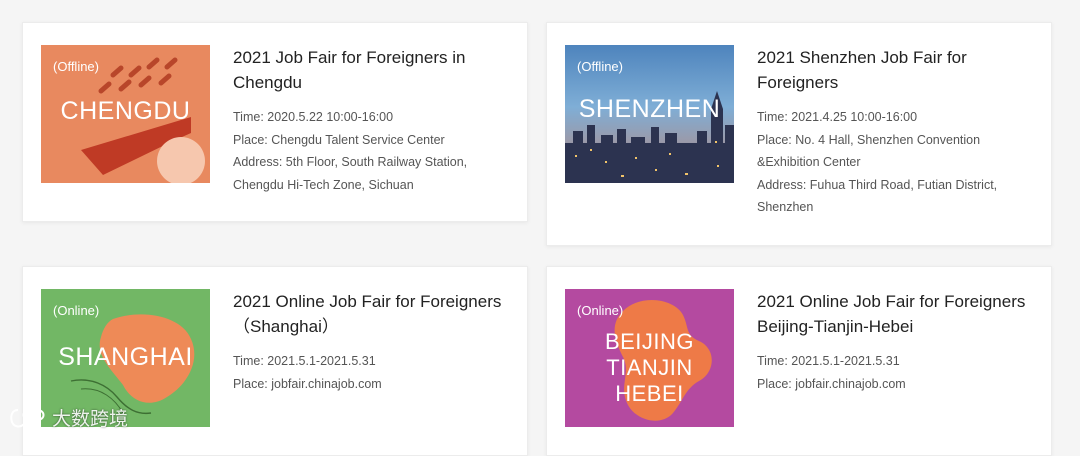 Image resolution: width=1080 pixels, height=456 pixels. What do you see at coordinates (90, 419) in the screenshot?
I see `watermark-text: 大数跨境` at bounding box center [90, 419].